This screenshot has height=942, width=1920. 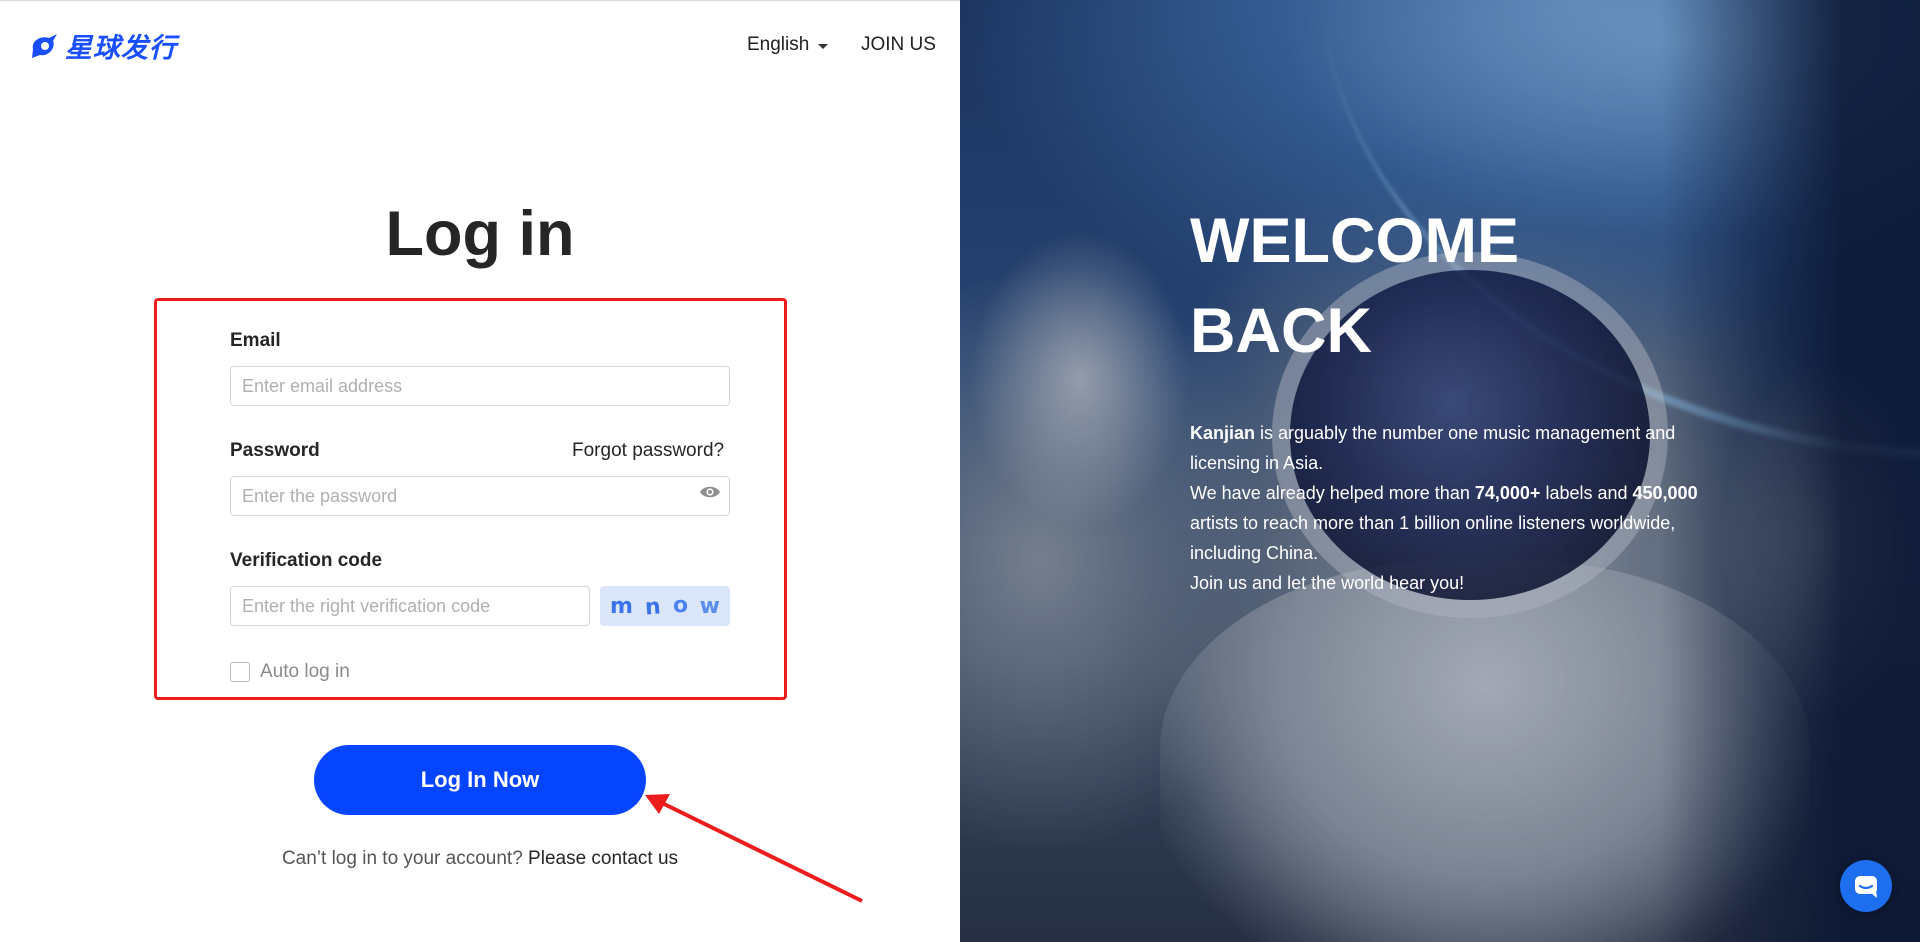 What do you see at coordinates (480, 780) in the screenshot?
I see `login-button: Log In Now` at bounding box center [480, 780].